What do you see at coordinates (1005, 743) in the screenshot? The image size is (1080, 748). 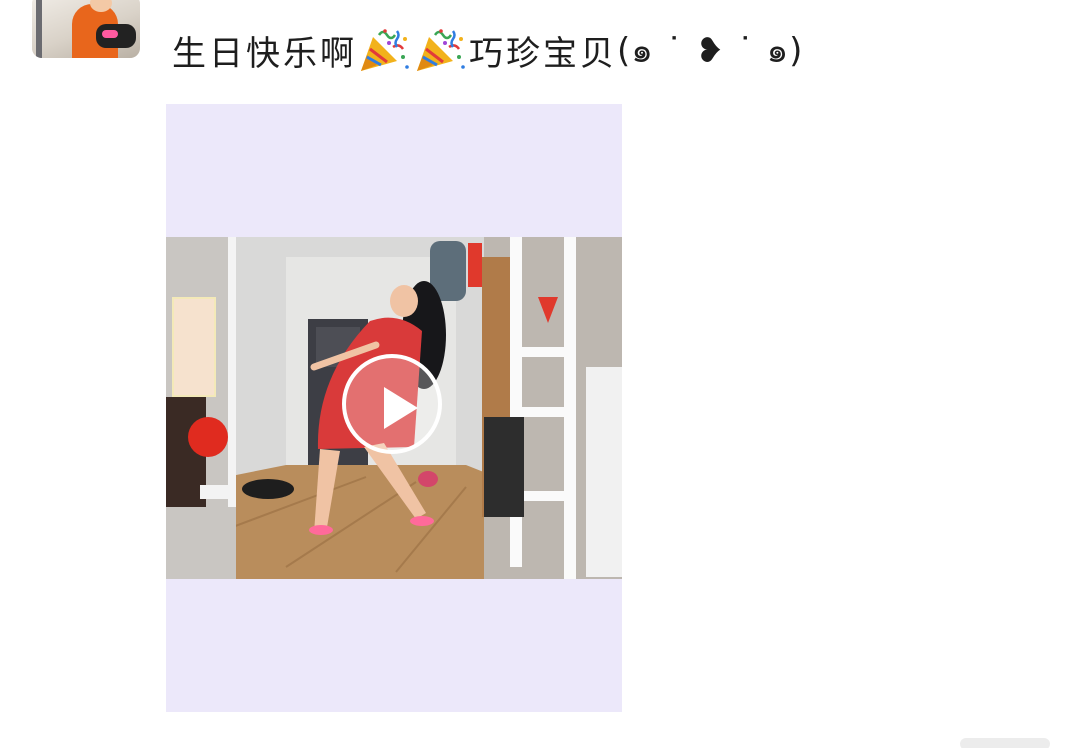 I see `scroll-indicator` at bounding box center [1005, 743].